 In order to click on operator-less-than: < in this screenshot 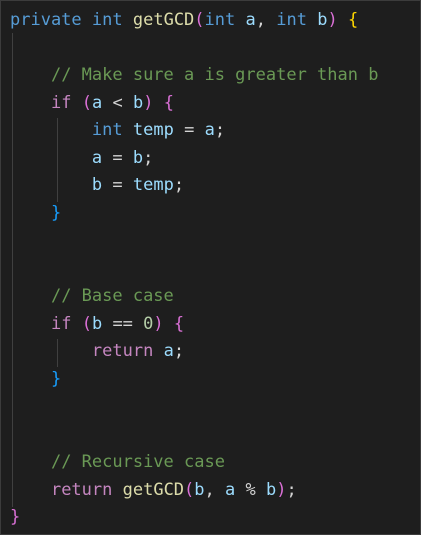, I will do `click(117, 103)`.